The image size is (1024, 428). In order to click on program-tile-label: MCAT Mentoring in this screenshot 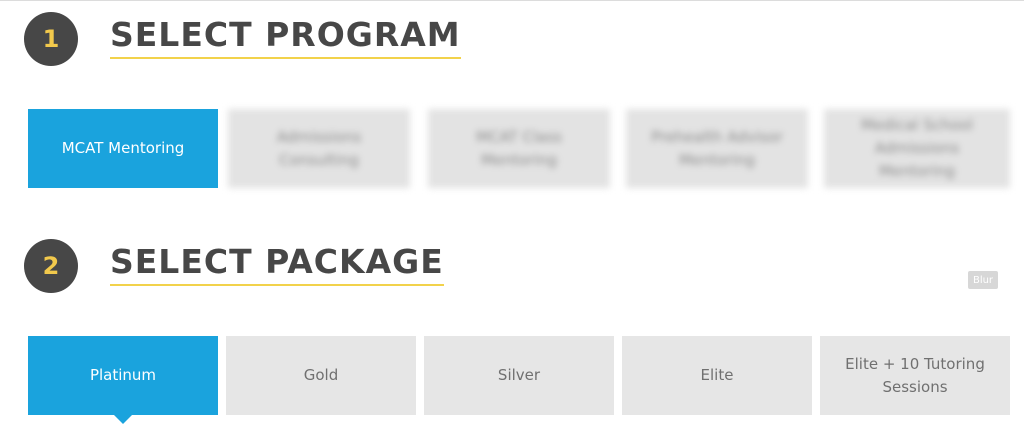, I will do `click(123, 148)`.